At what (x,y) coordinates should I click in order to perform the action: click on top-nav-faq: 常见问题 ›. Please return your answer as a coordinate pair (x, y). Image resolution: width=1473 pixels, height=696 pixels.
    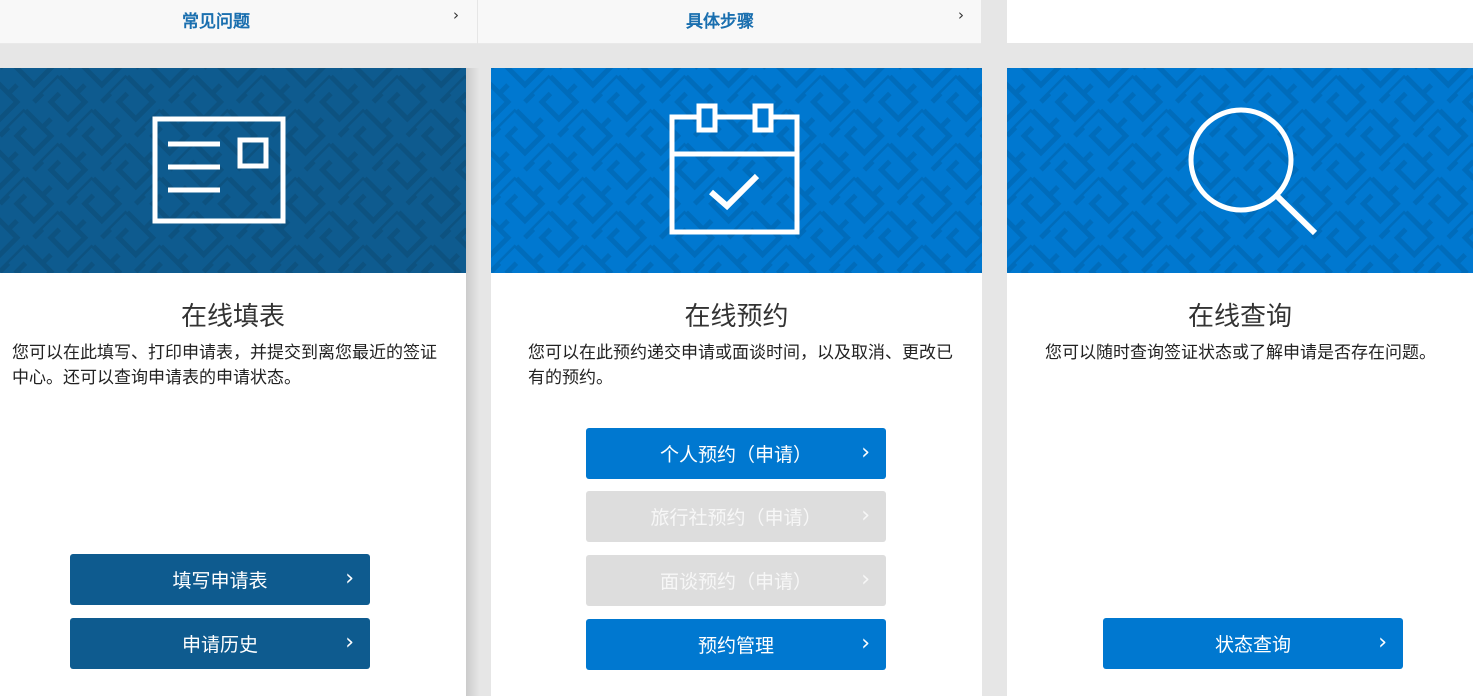
    Looking at the image, I should click on (238, 22).